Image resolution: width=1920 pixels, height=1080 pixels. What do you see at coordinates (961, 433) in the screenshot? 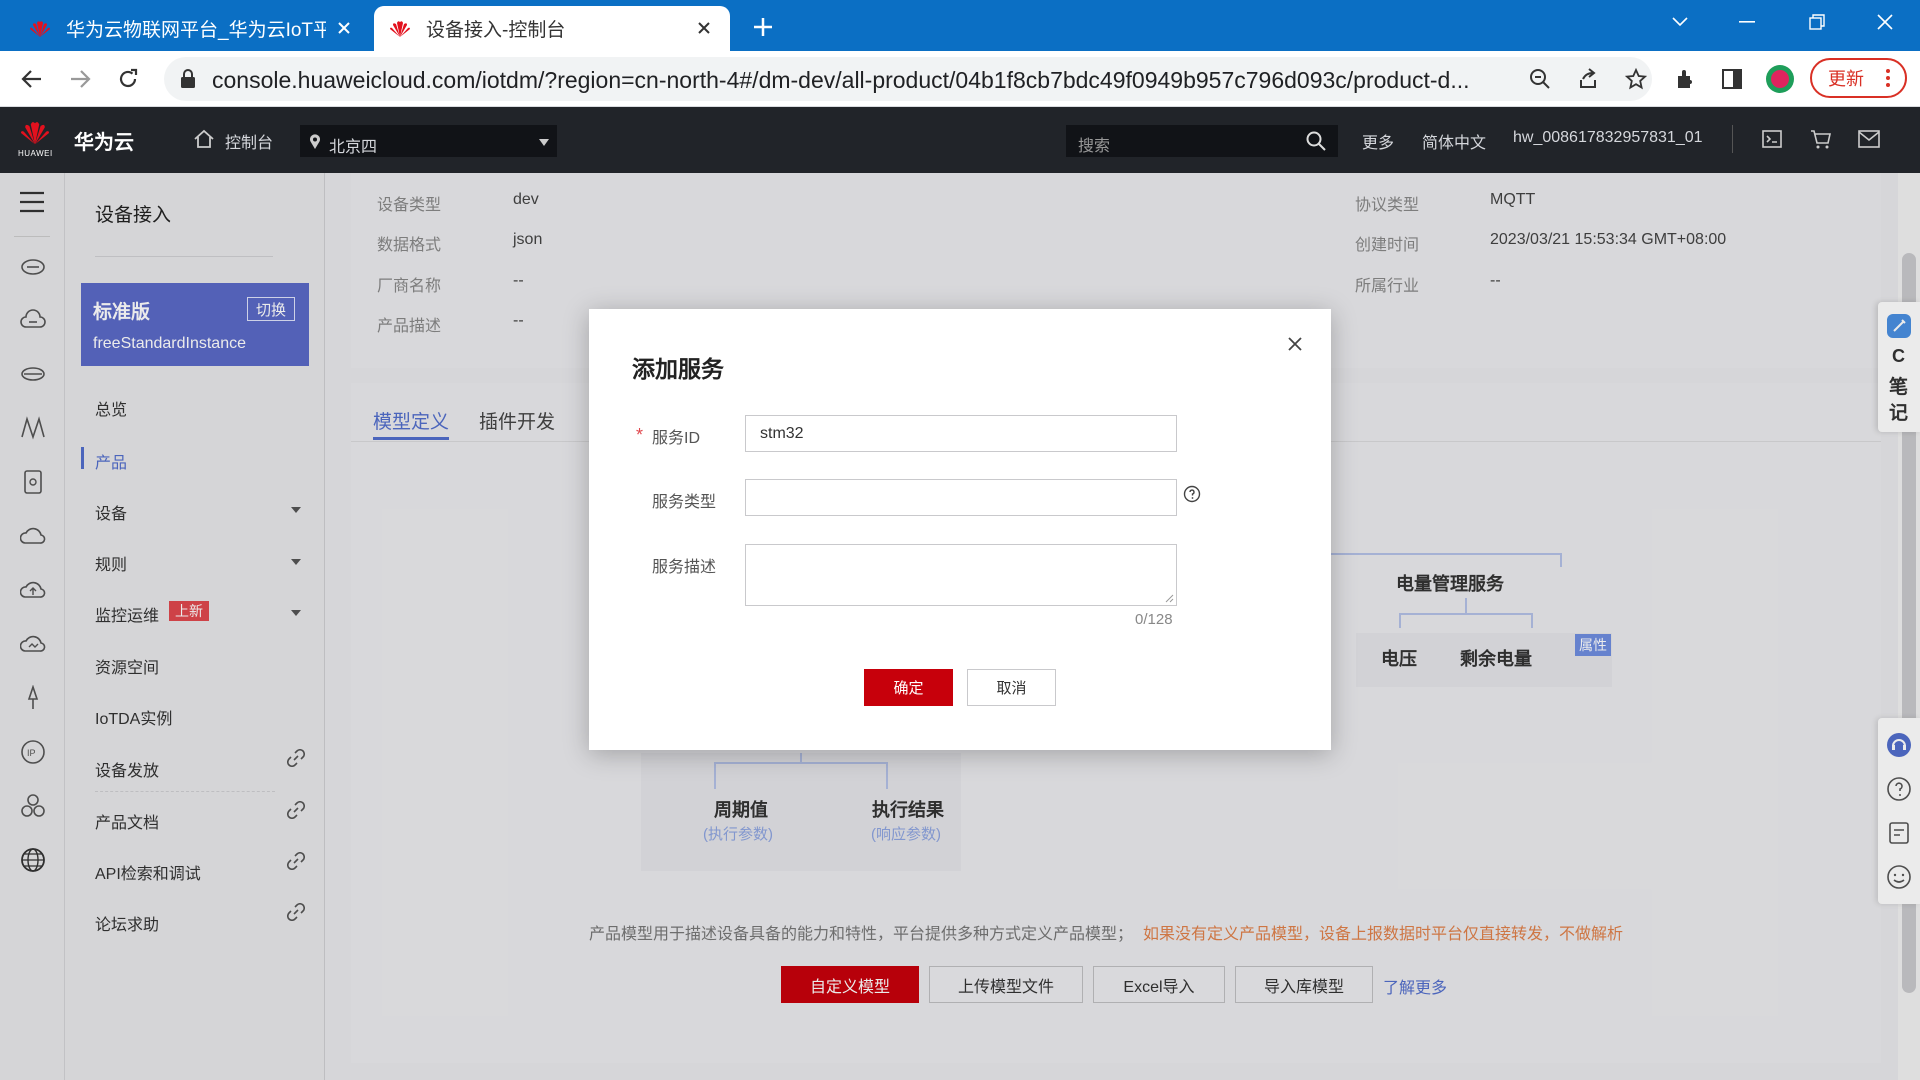
I see `service-id-input: stm32` at bounding box center [961, 433].